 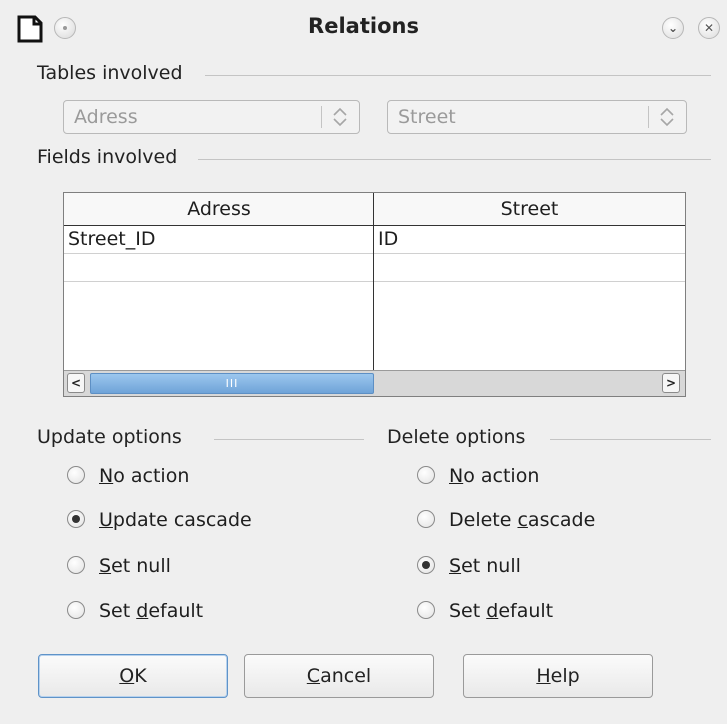 What do you see at coordinates (76, 383) in the screenshot?
I see `chevron-left-icon: <` at bounding box center [76, 383].